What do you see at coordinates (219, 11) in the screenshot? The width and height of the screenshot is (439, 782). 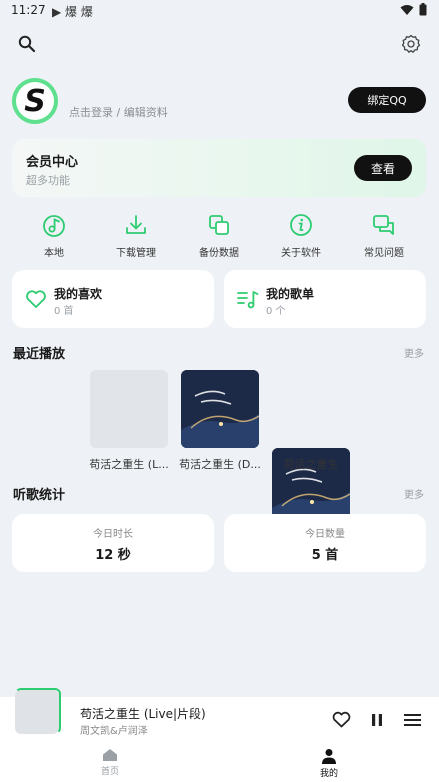 I see `status-bar: 11:27 ▶ 爆 爆` at bounding box center [219, 11].